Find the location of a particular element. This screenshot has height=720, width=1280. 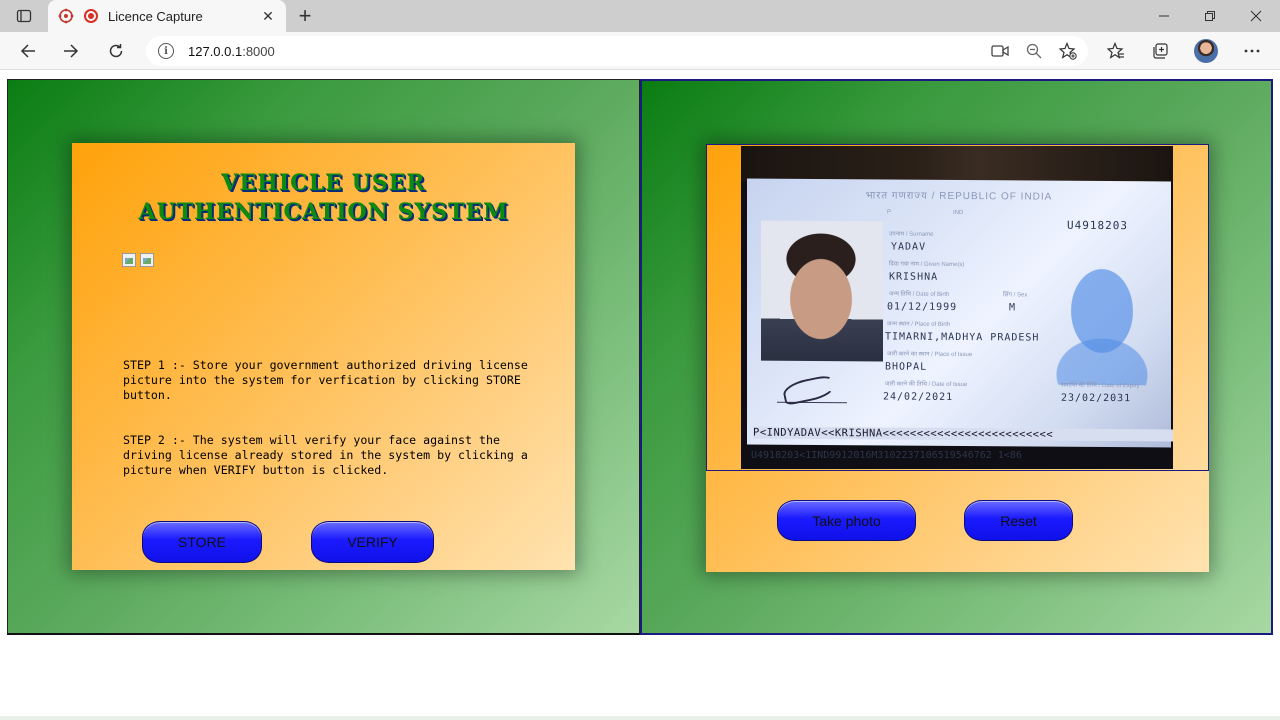

recording-icon is located at coordinates (91, 16).